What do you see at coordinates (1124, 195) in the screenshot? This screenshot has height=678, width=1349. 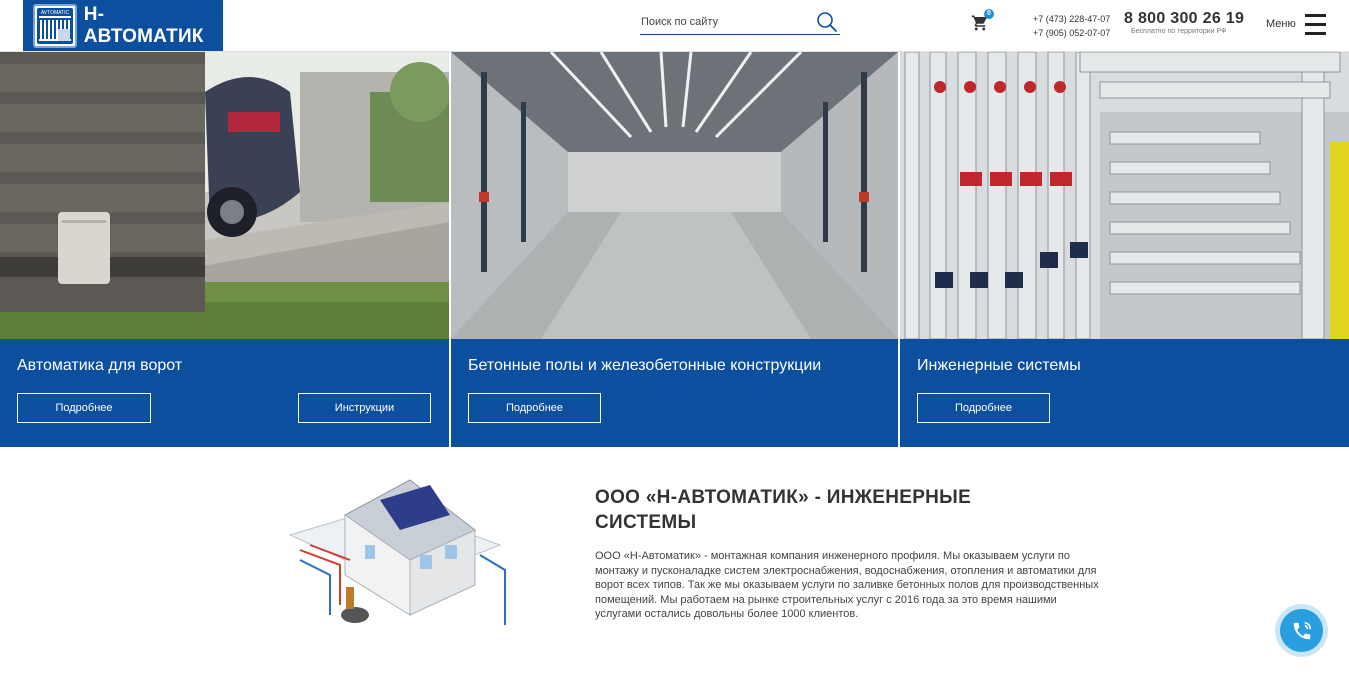 I see `boiler-room-pipes-photo` at bounding box center [1124, 195].